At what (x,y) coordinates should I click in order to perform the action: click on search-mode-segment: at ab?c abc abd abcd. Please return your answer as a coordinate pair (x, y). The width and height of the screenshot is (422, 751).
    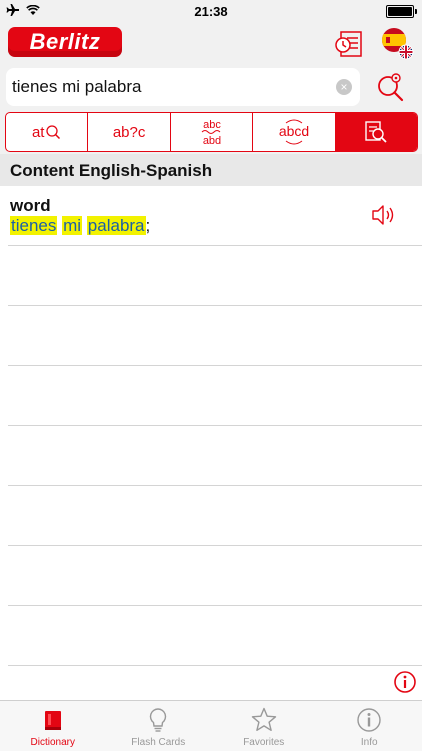
    Looking at the image, I should click on (211, 132).